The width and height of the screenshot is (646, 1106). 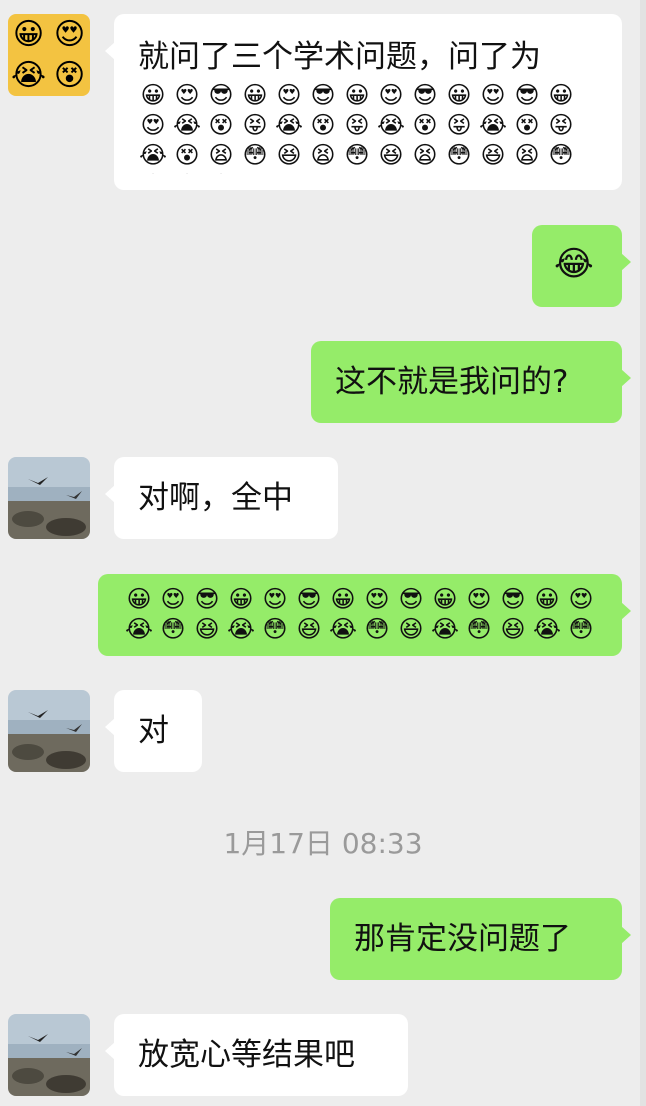 What do you see at coordinates (462, 939) in the screenshot?
I see `message-text: 那肯定没问题了` at bounding box center [462, 939].